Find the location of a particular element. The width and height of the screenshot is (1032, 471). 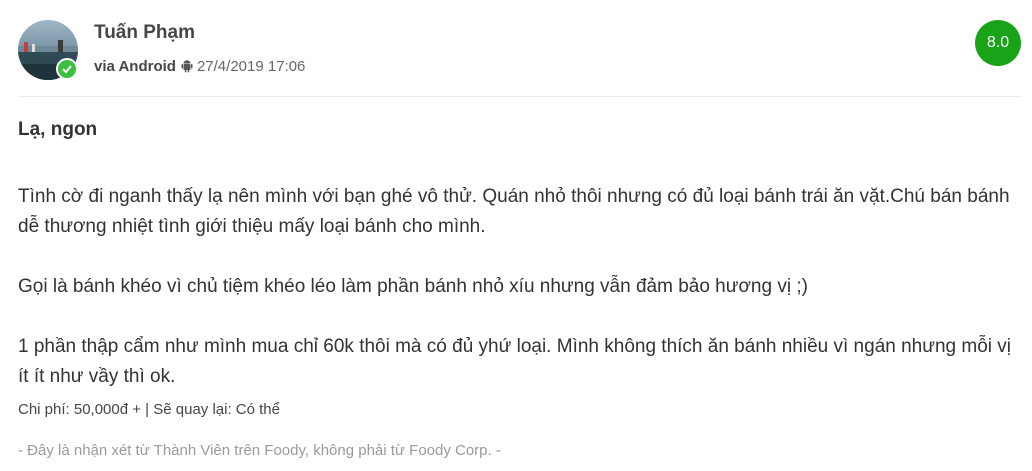

review-title: Lạ, ngon is located at coordinates (57, 130).